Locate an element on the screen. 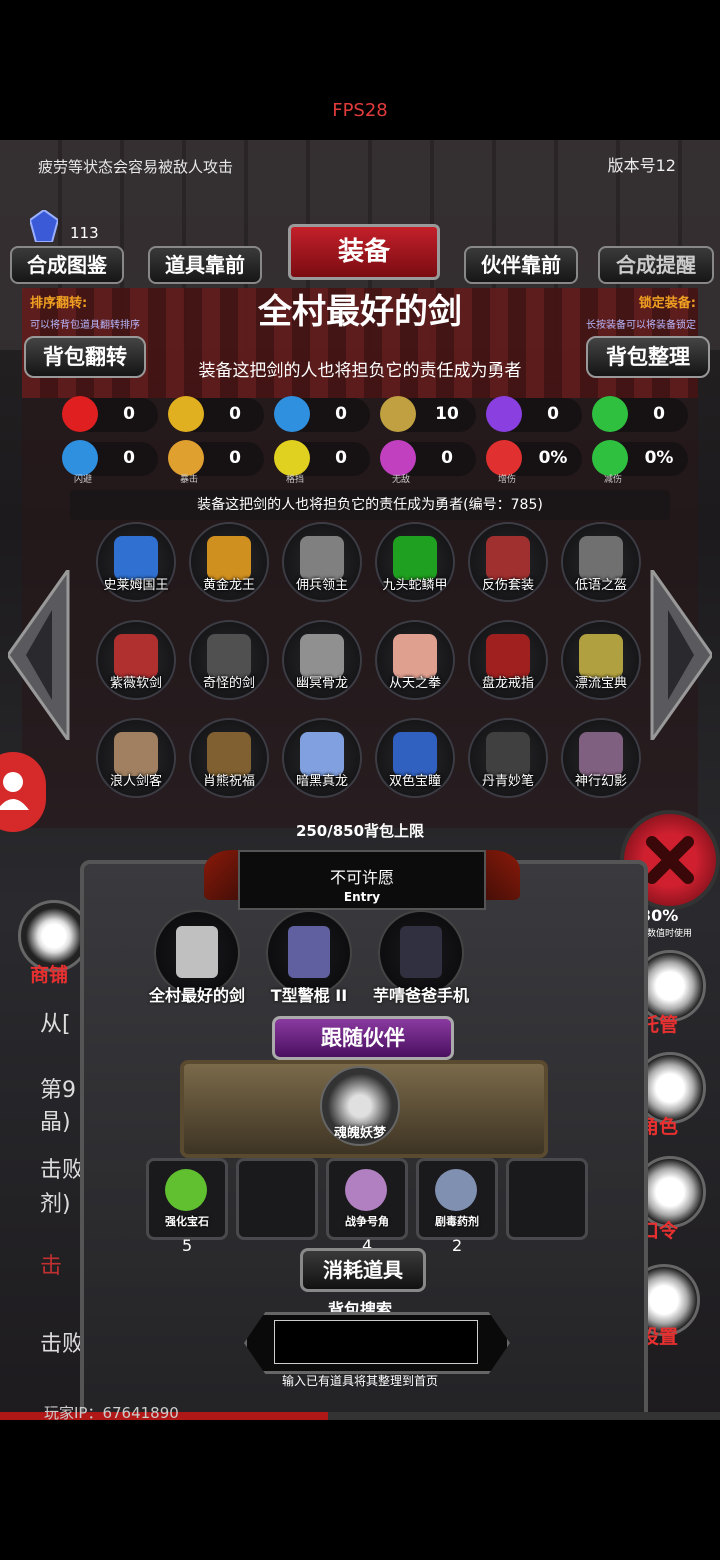 The image size is (720, 1560). inventory-item-name: 黄金龙王 is located at coordinates (228, 585).